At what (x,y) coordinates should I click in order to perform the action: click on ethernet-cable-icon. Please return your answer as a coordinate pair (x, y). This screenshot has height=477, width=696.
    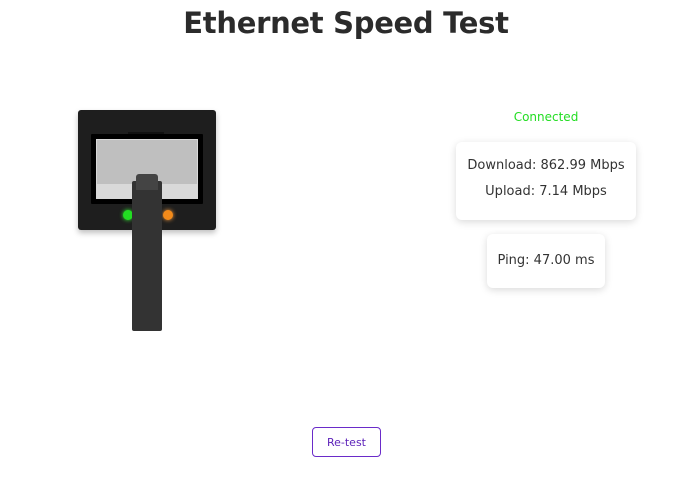
    Looking at the image, I should click on (147, 256).